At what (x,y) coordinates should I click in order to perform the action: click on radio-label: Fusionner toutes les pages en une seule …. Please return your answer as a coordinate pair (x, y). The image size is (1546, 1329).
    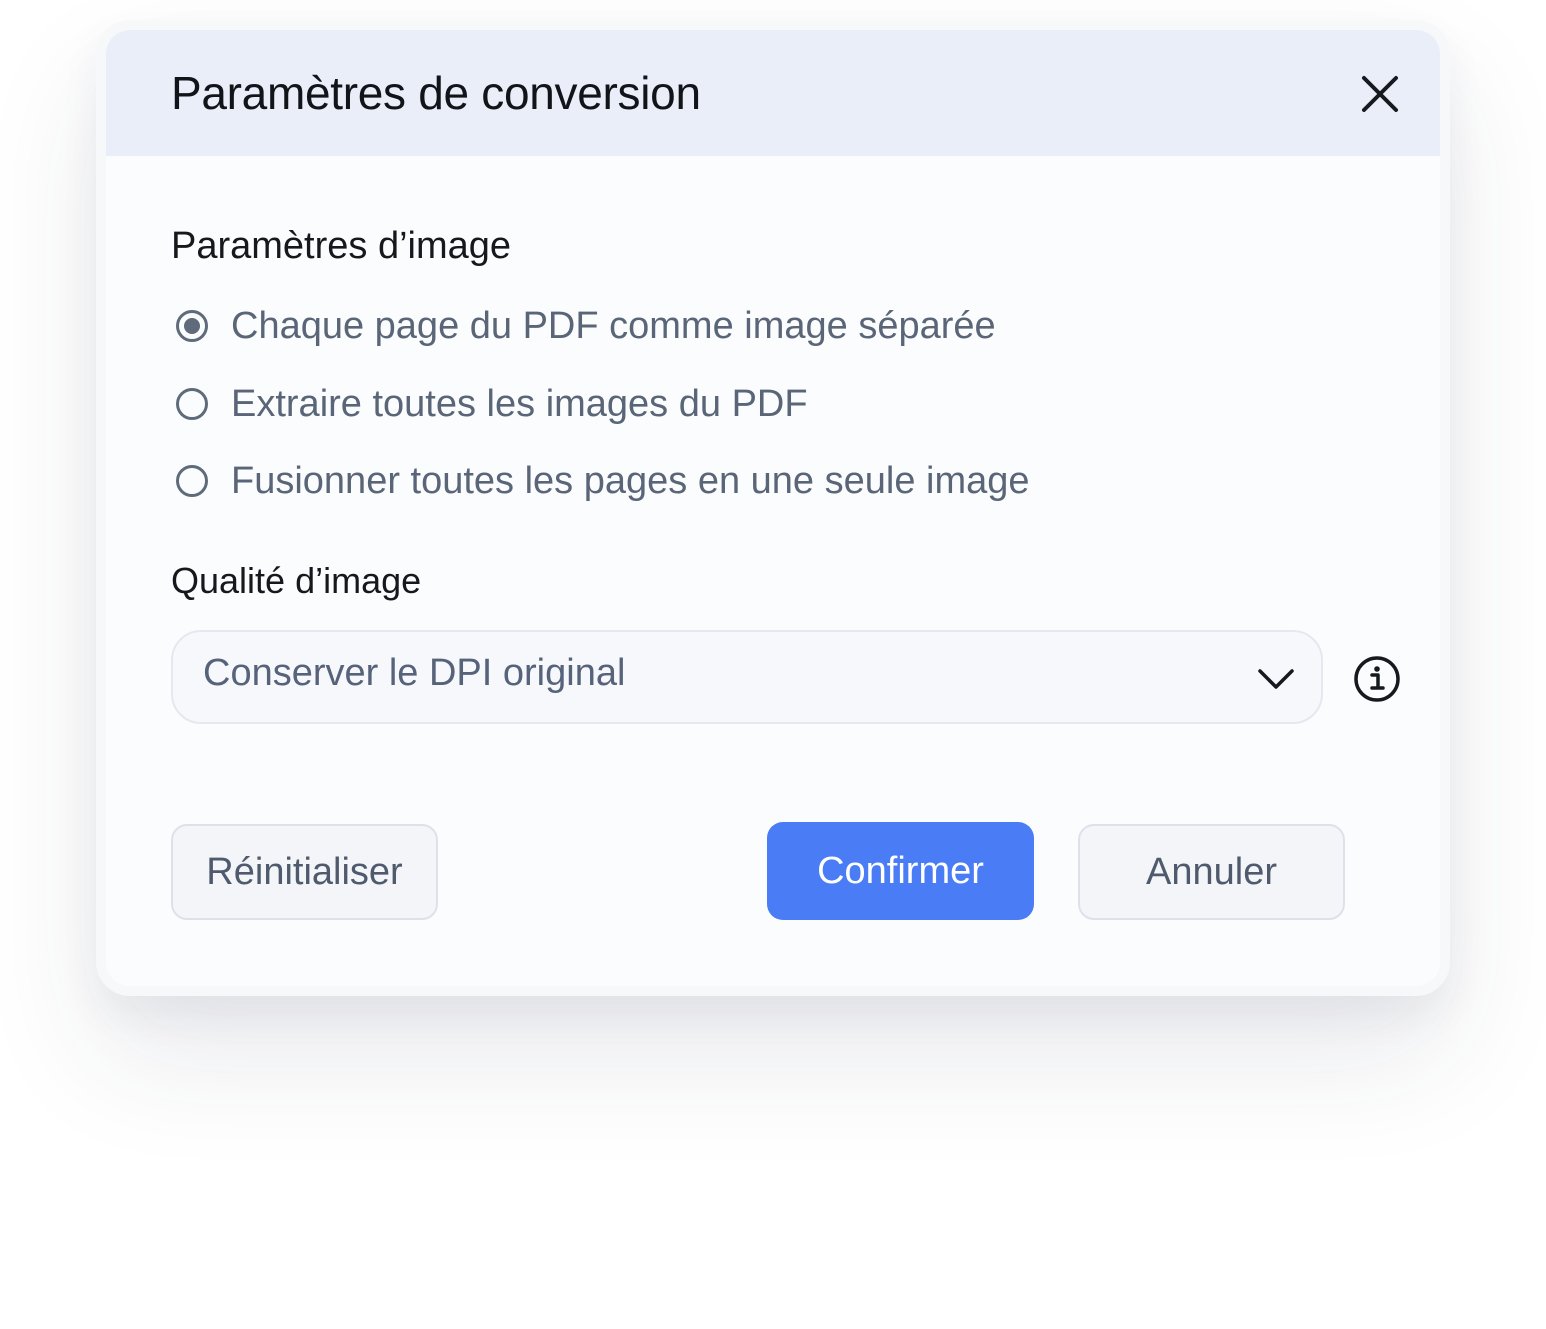
    Looking at the image, I should click on (630, 480).